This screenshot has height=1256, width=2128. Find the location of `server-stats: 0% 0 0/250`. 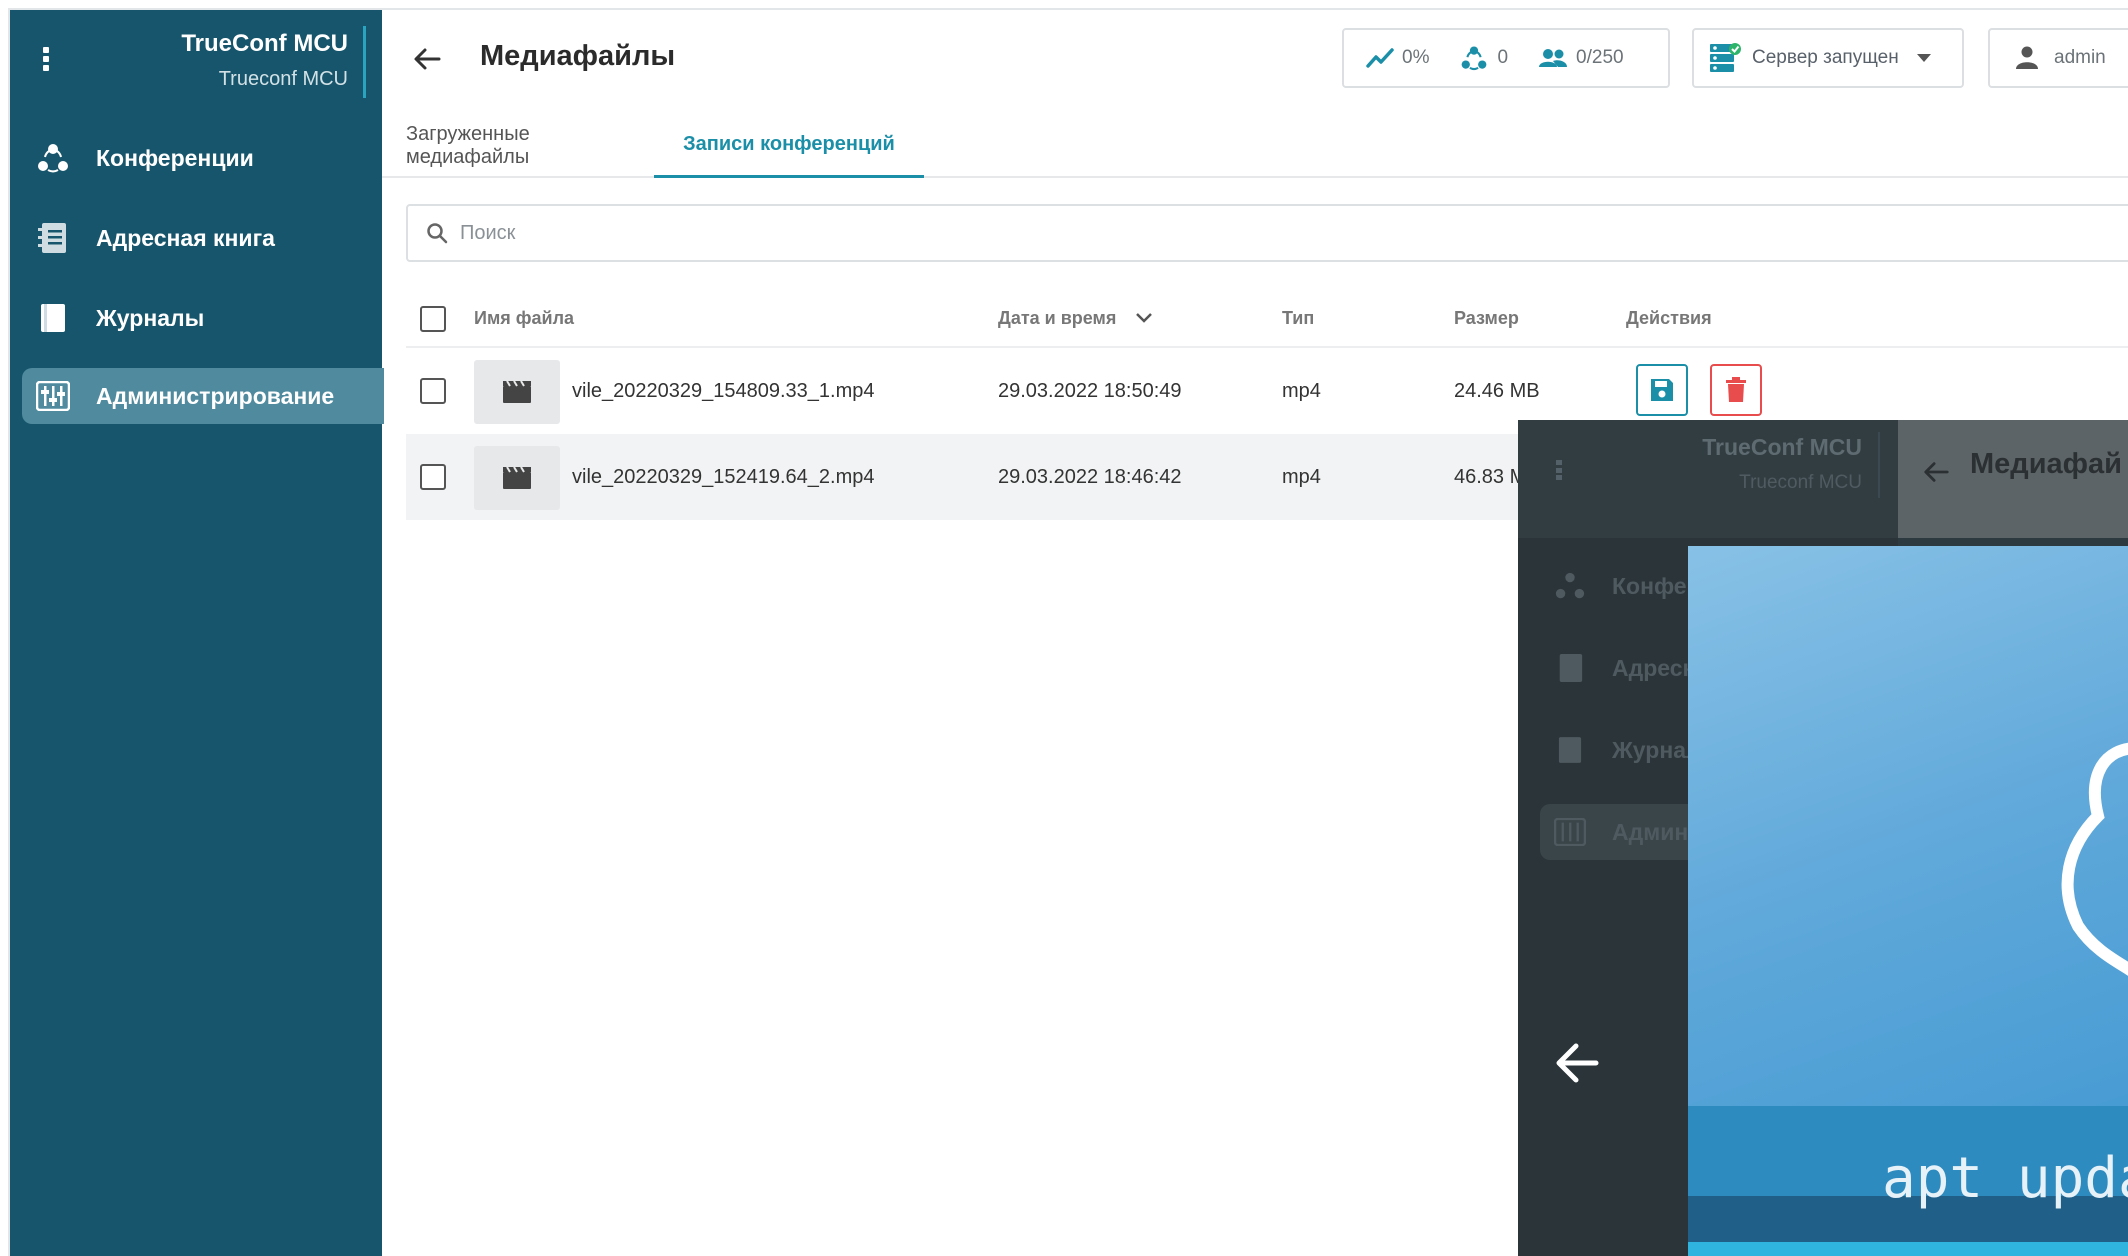

server-stats: 0% 0 0/250 is located at coordinates (1506, 58).